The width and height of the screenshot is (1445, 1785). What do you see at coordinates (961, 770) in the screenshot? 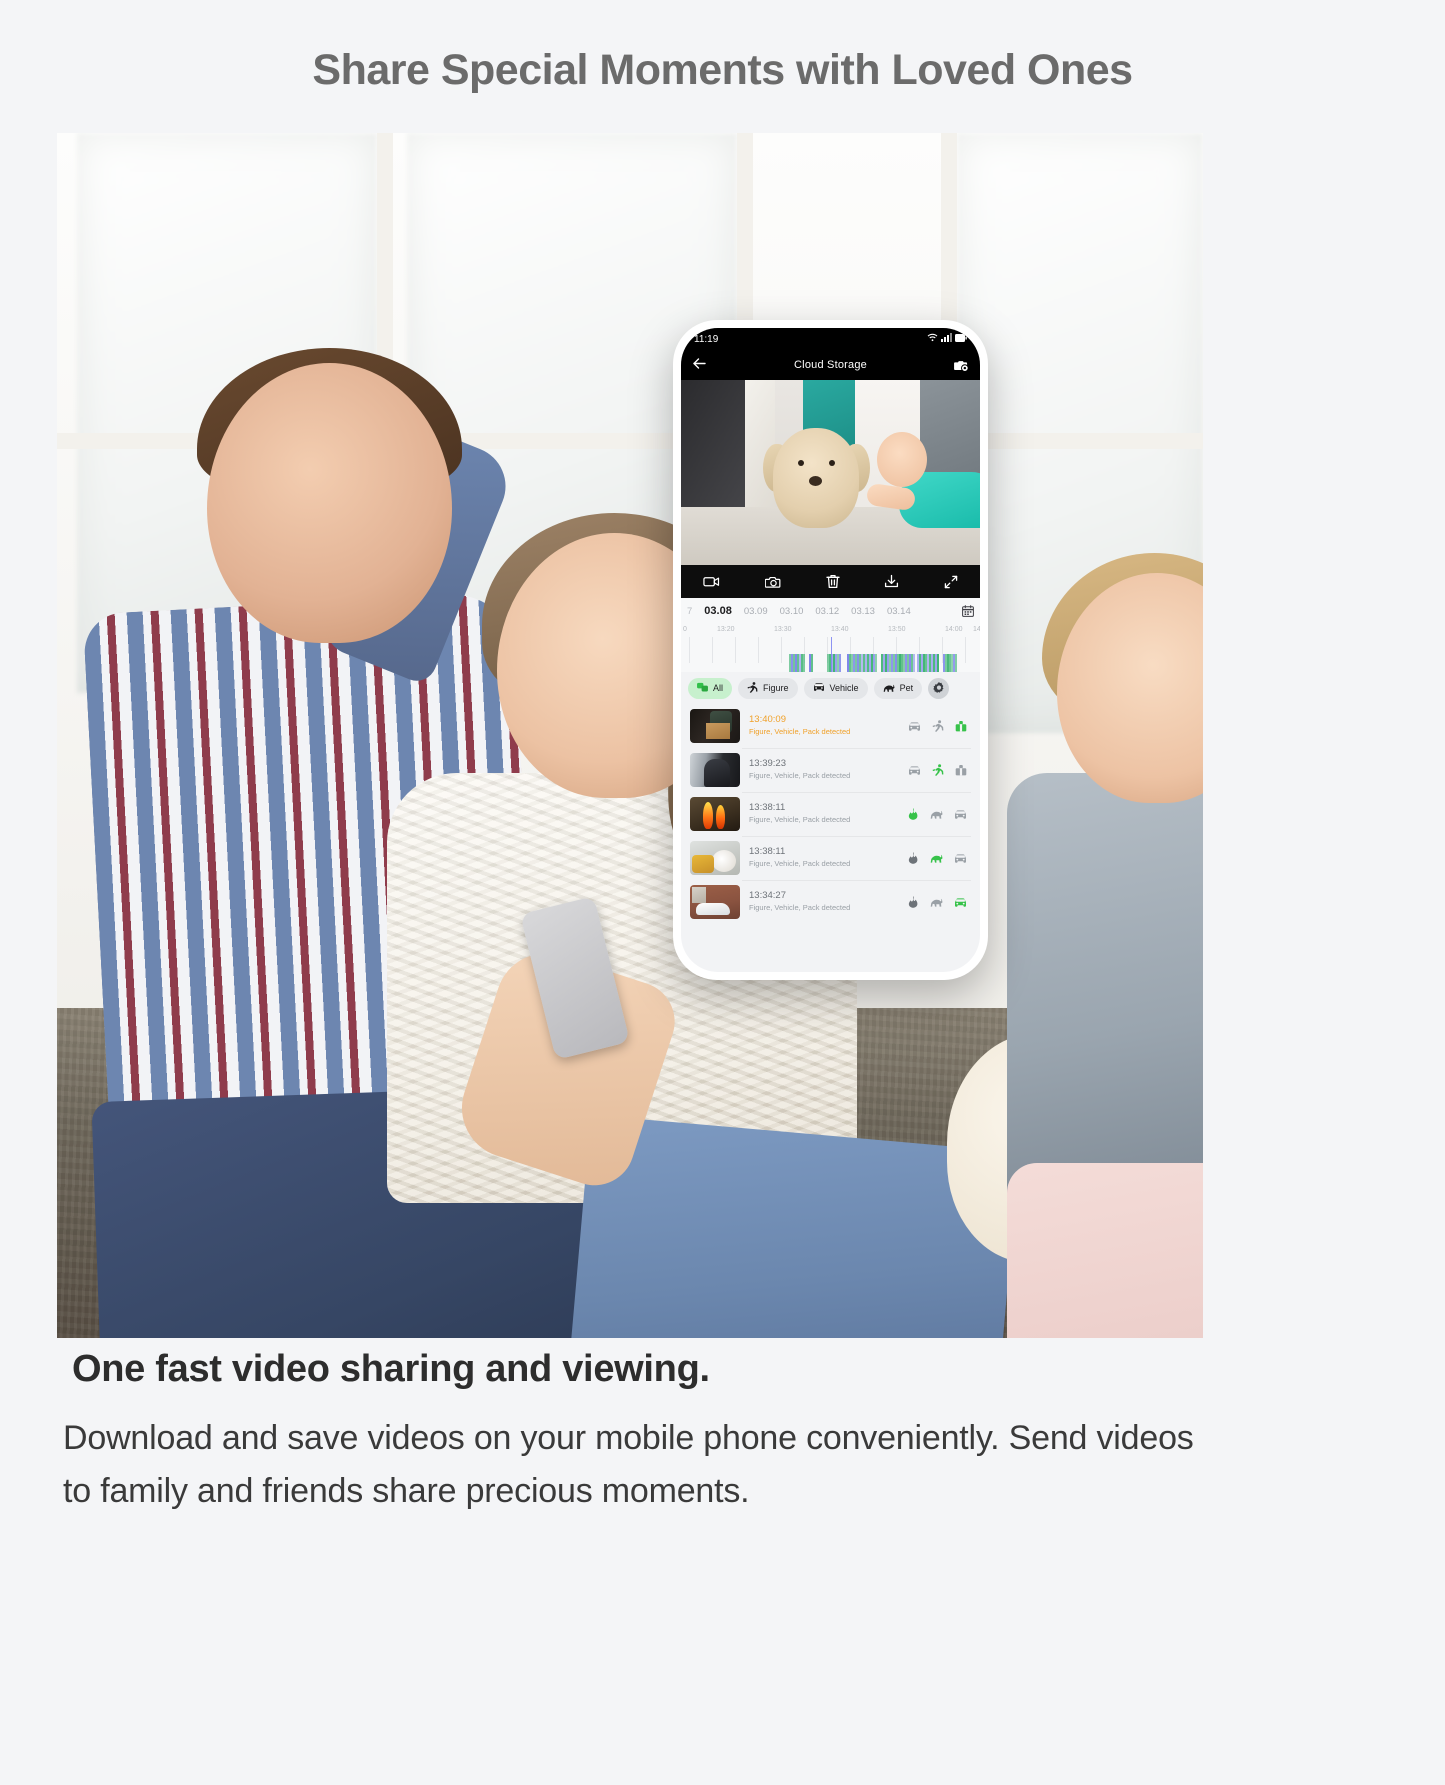
I see `package-icon` at bounding box center [961, 770].